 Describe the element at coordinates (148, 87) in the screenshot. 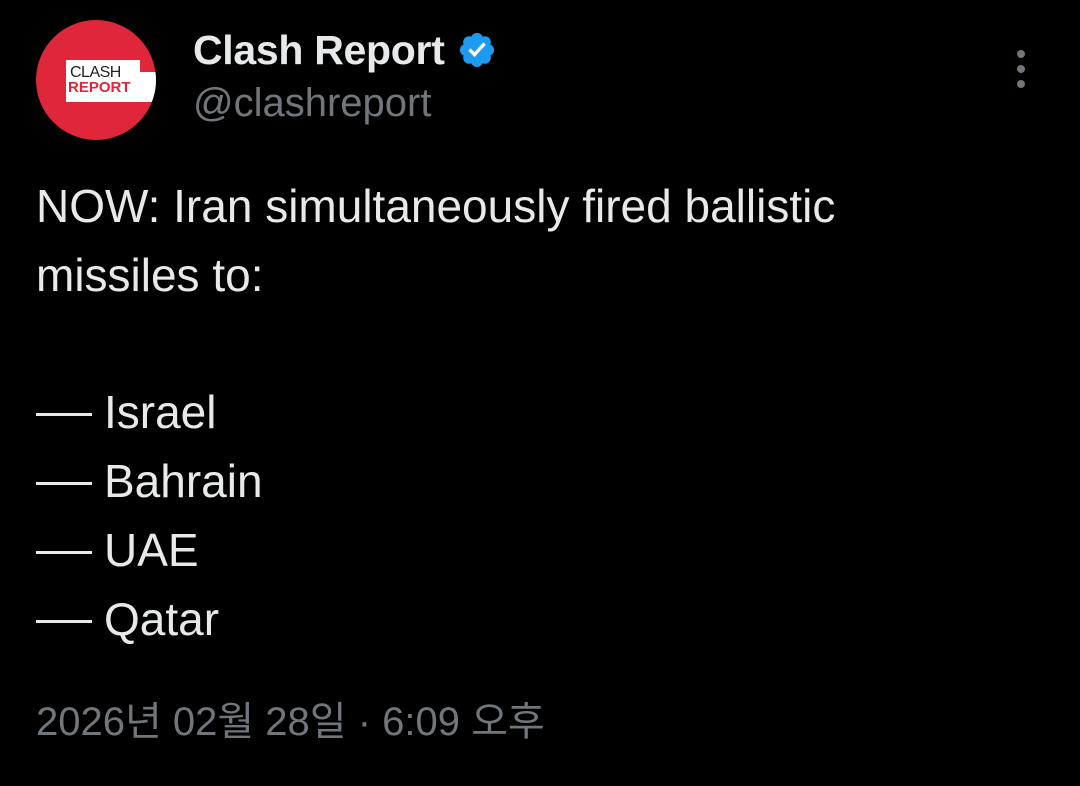

I see `avatar-logo-tab` at that location.